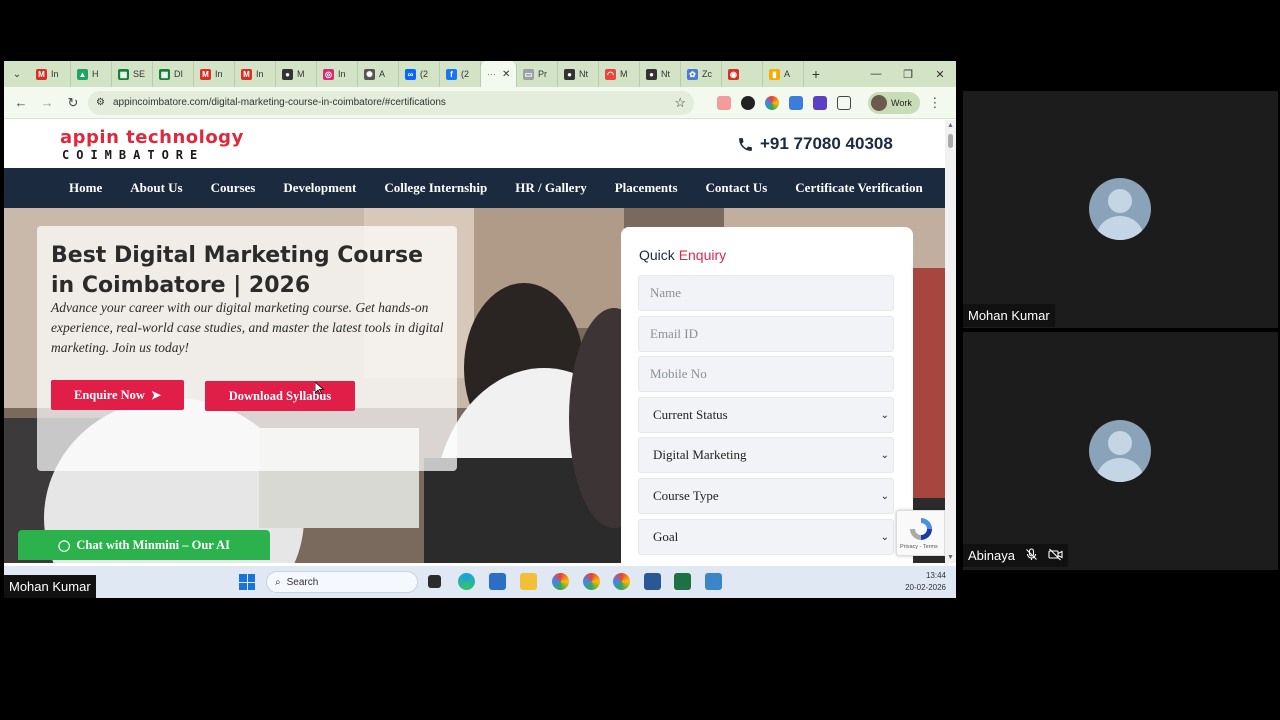  Describe the element at coordinates (766, 455) in the screenshot. I see `course-select: Digital Marketing ⌄` at that location.